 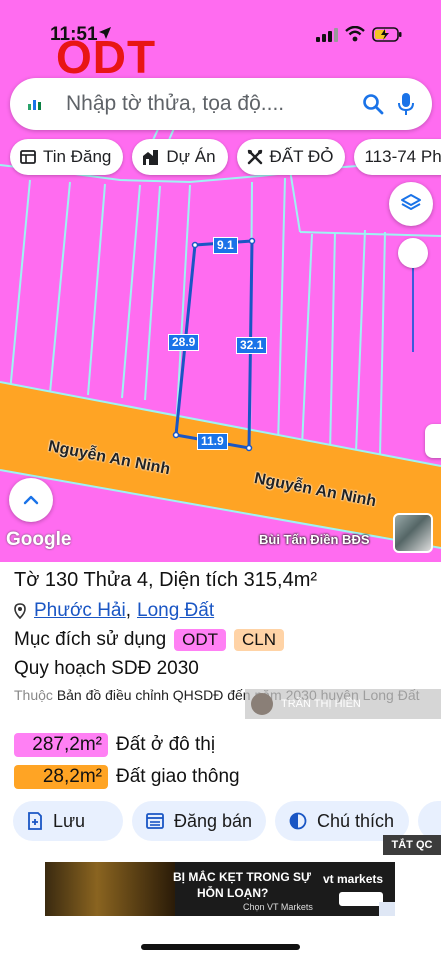 What do you see at coordinates (220, 30) in the screenshot?
I see `status-bar: 11:51` at bounding box center [220, 30].